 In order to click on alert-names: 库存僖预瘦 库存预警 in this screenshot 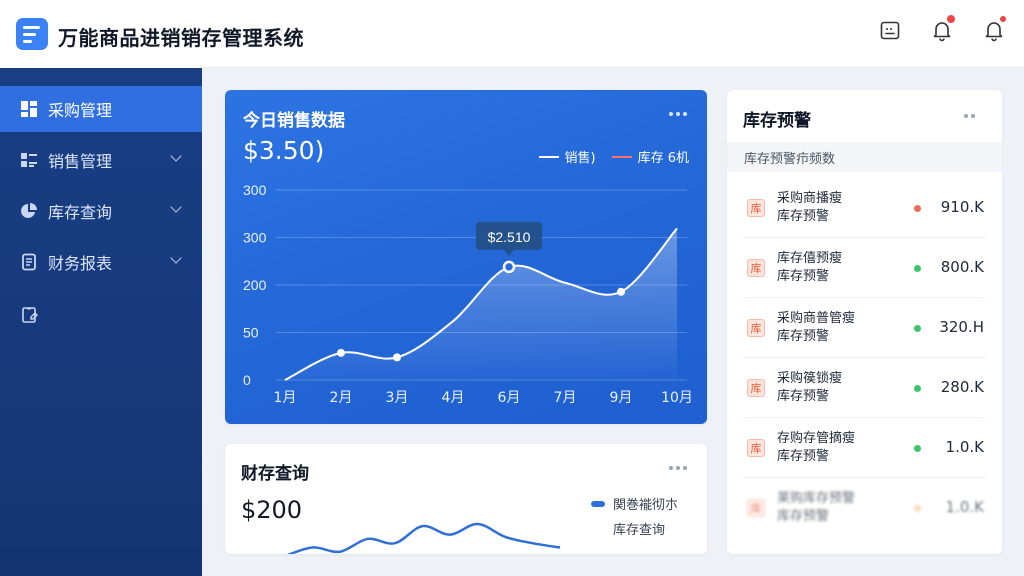, I will do `click(809, 268)`.